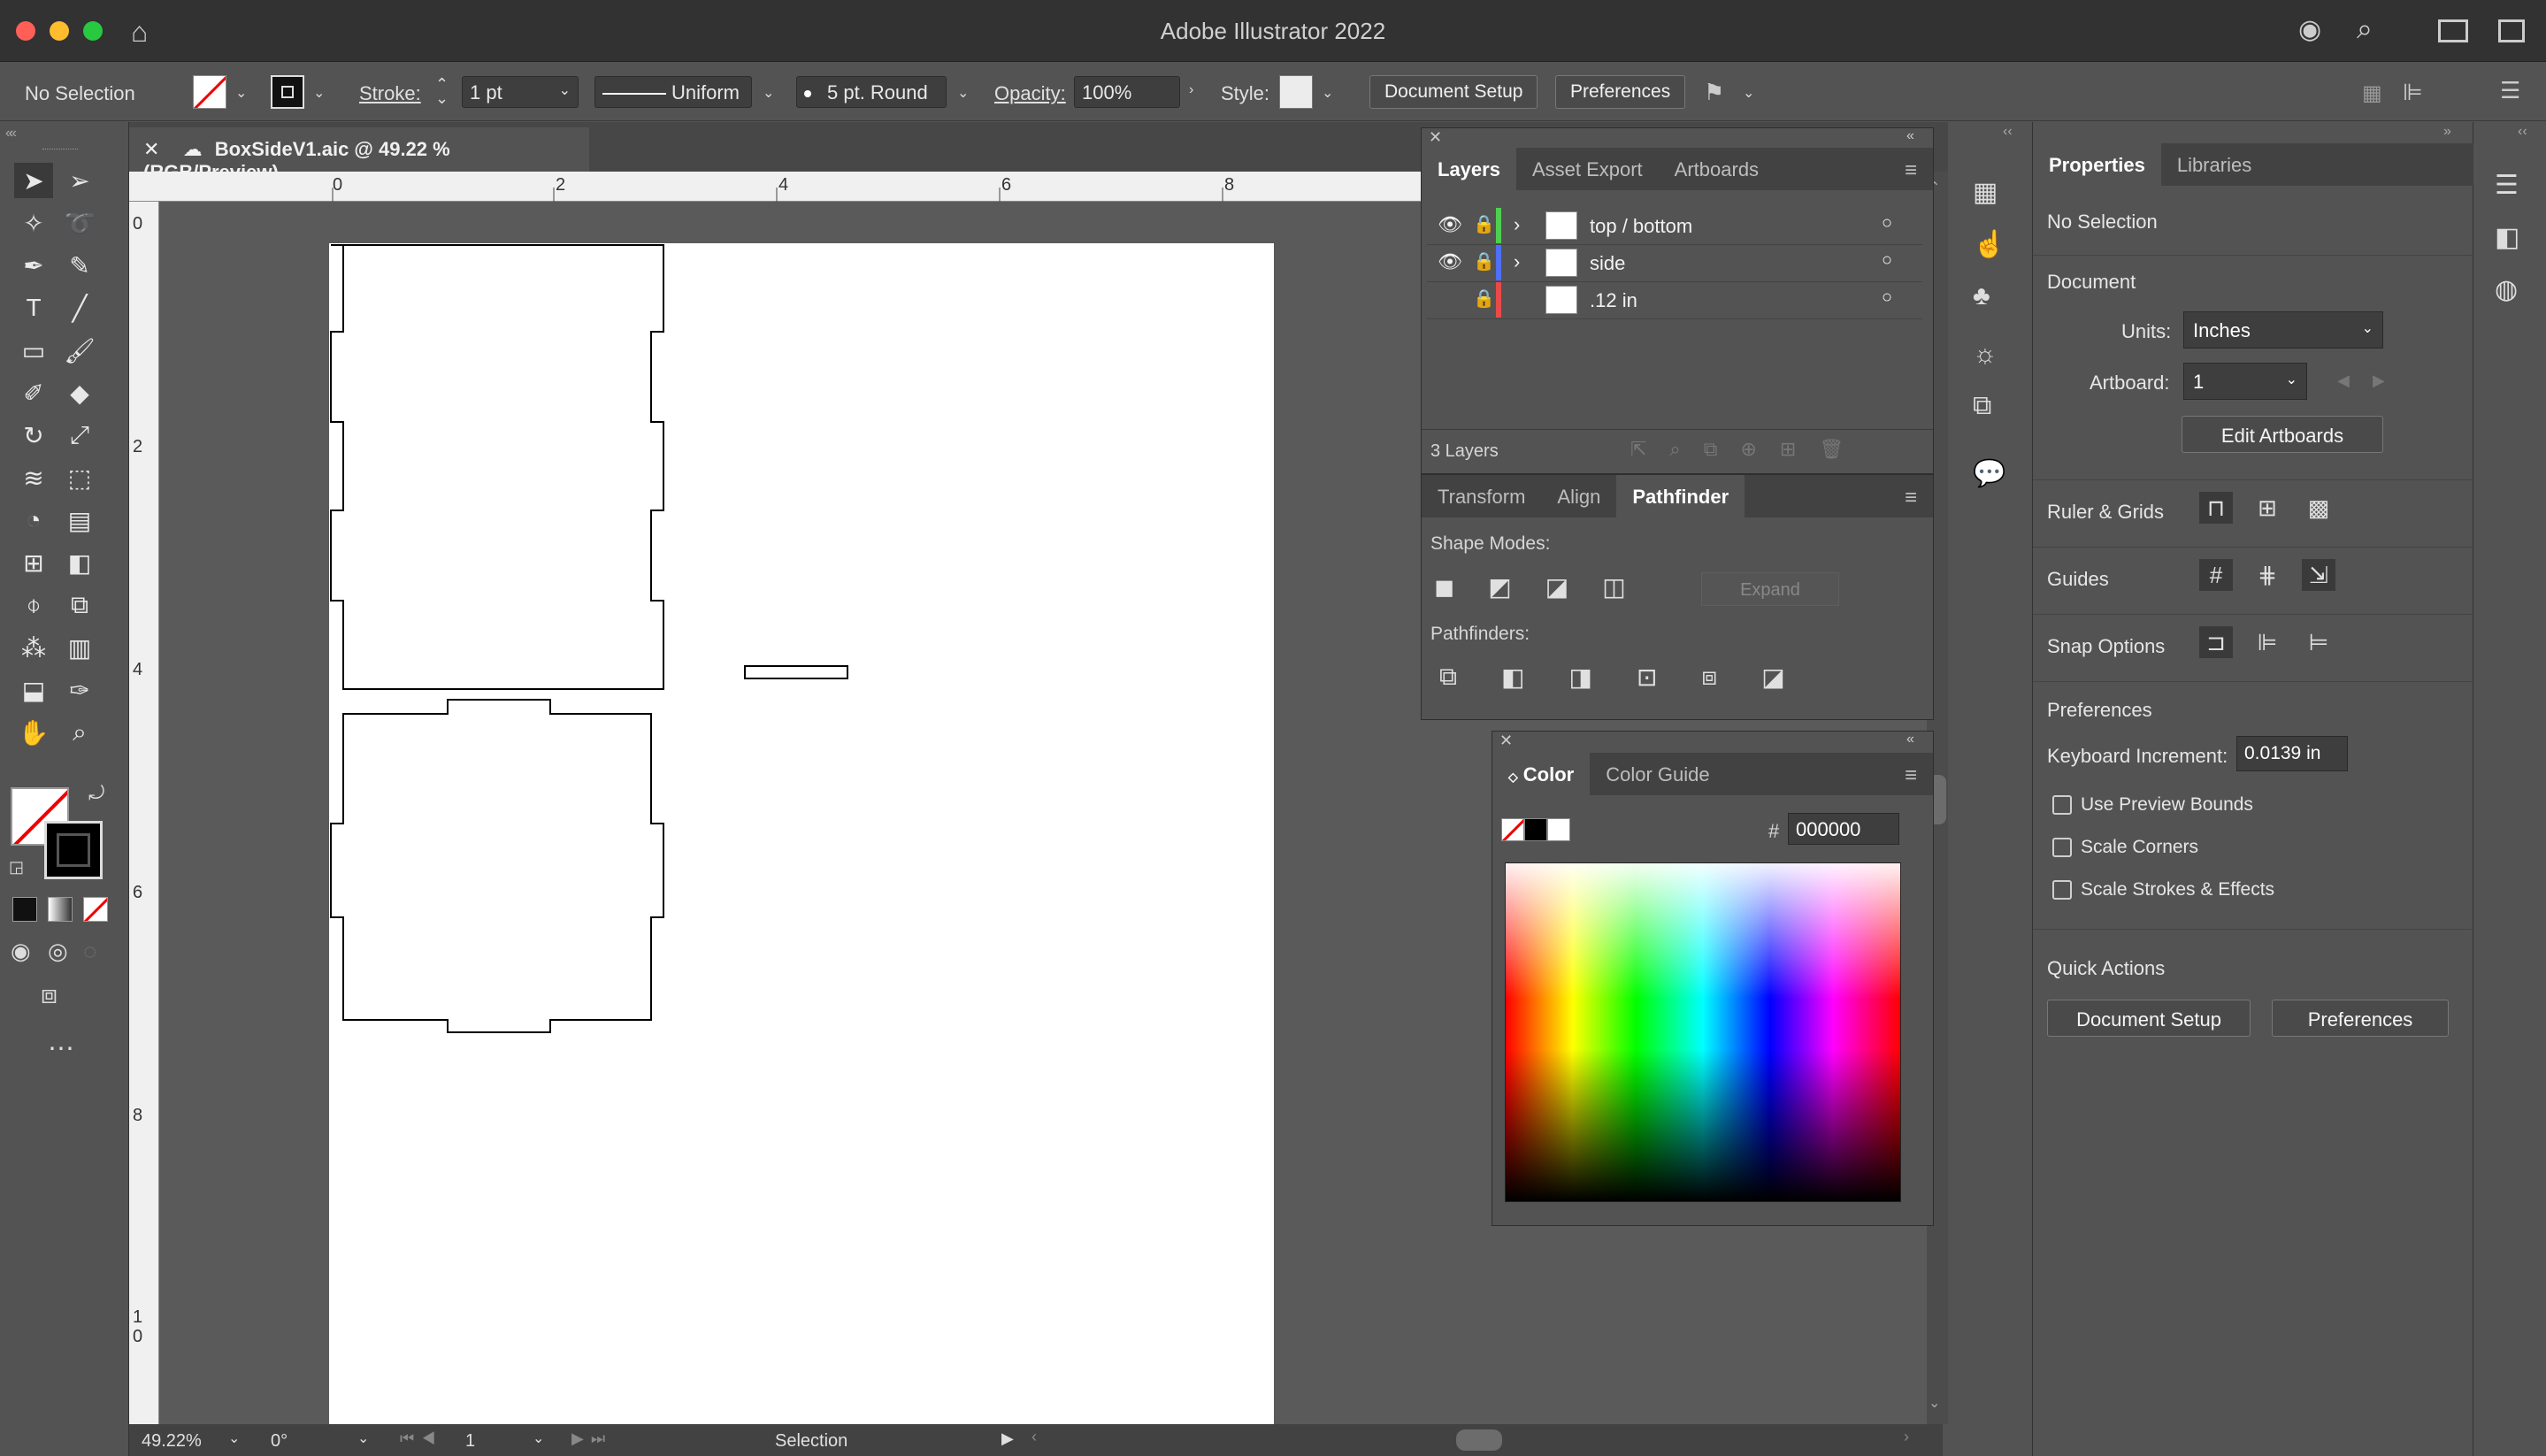  What do you see at coordinates (33, 392) in the screenshot?
I see `shaper-tool-icon: ✐` at bounding box center [33, 392].